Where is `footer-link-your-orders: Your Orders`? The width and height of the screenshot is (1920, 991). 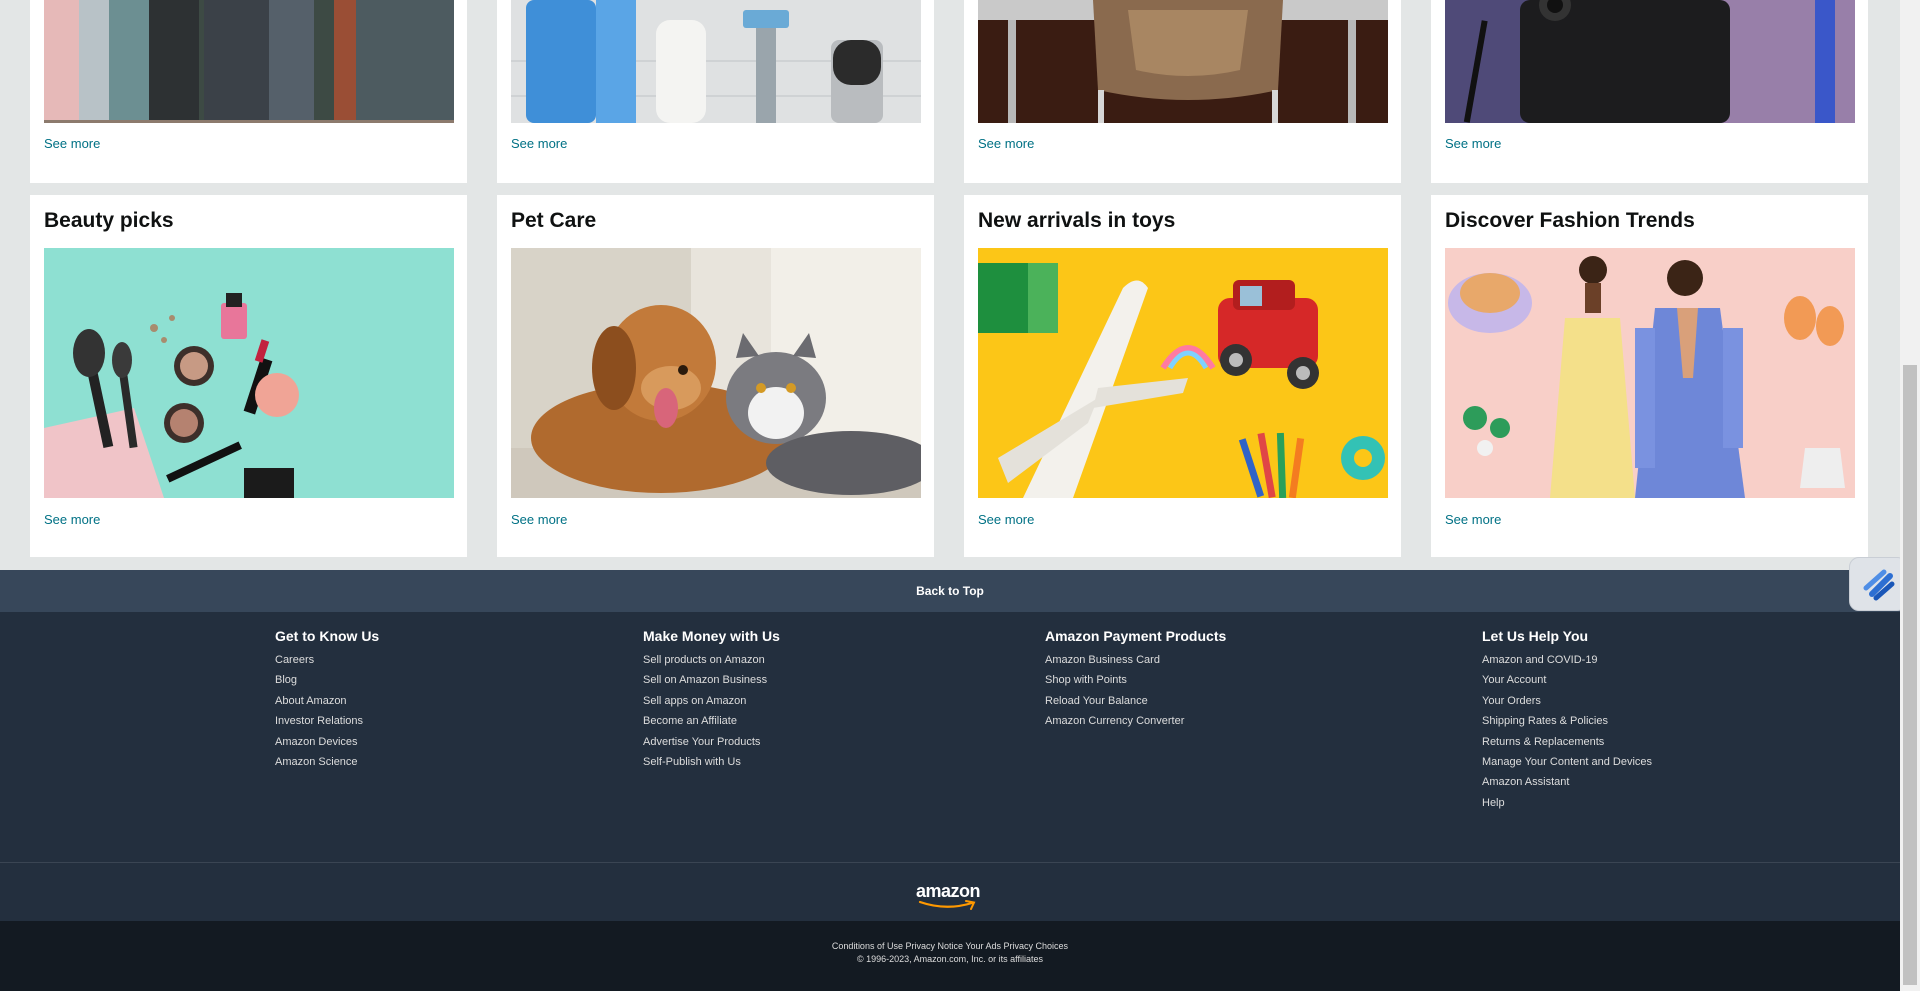
footer-link-your-orders: Your Orders is located at coordinates (1567, 701).